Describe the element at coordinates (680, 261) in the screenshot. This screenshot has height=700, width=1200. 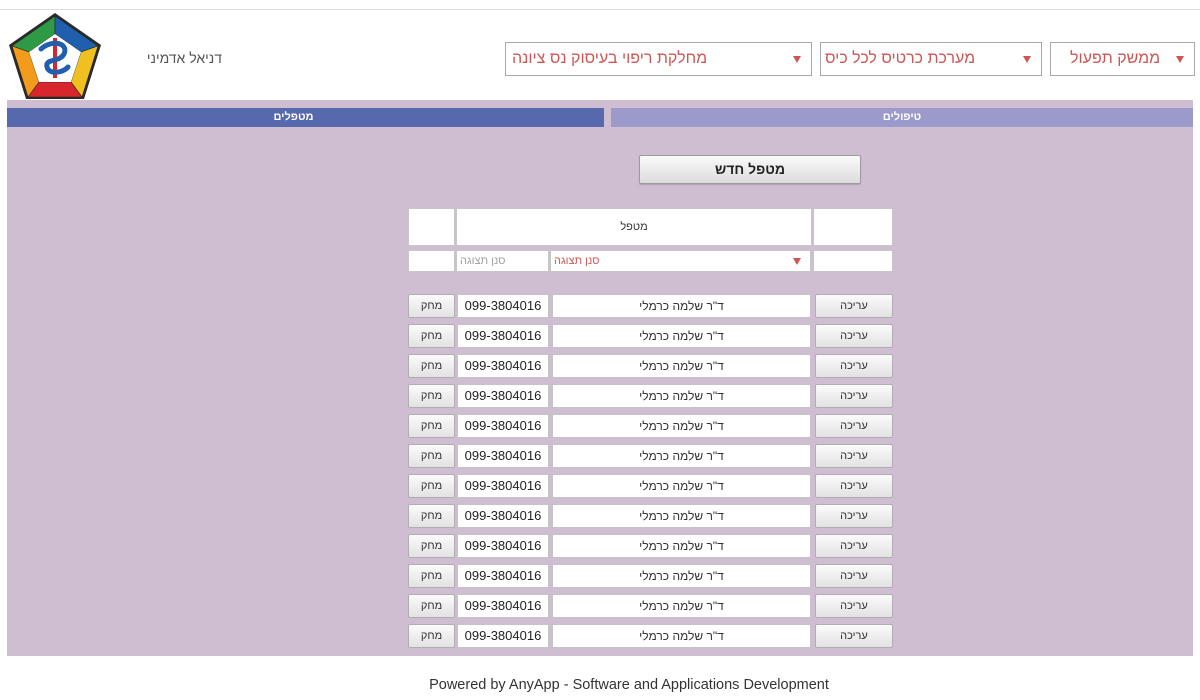
I see `name-filter-select: סנן תצוגה` at that location.